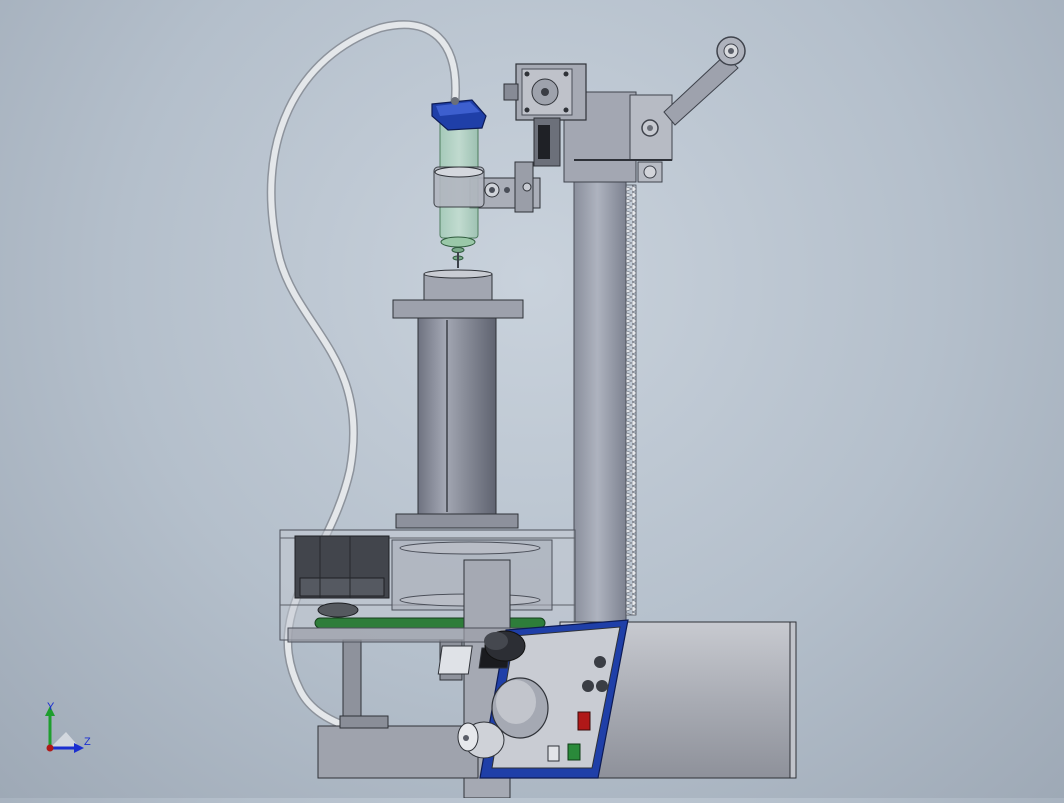 The width and height of the screenshot is (1064, 803). Describe the element at coordinates (701, 90) in the screenshot. I see `crank-arm` at that location.